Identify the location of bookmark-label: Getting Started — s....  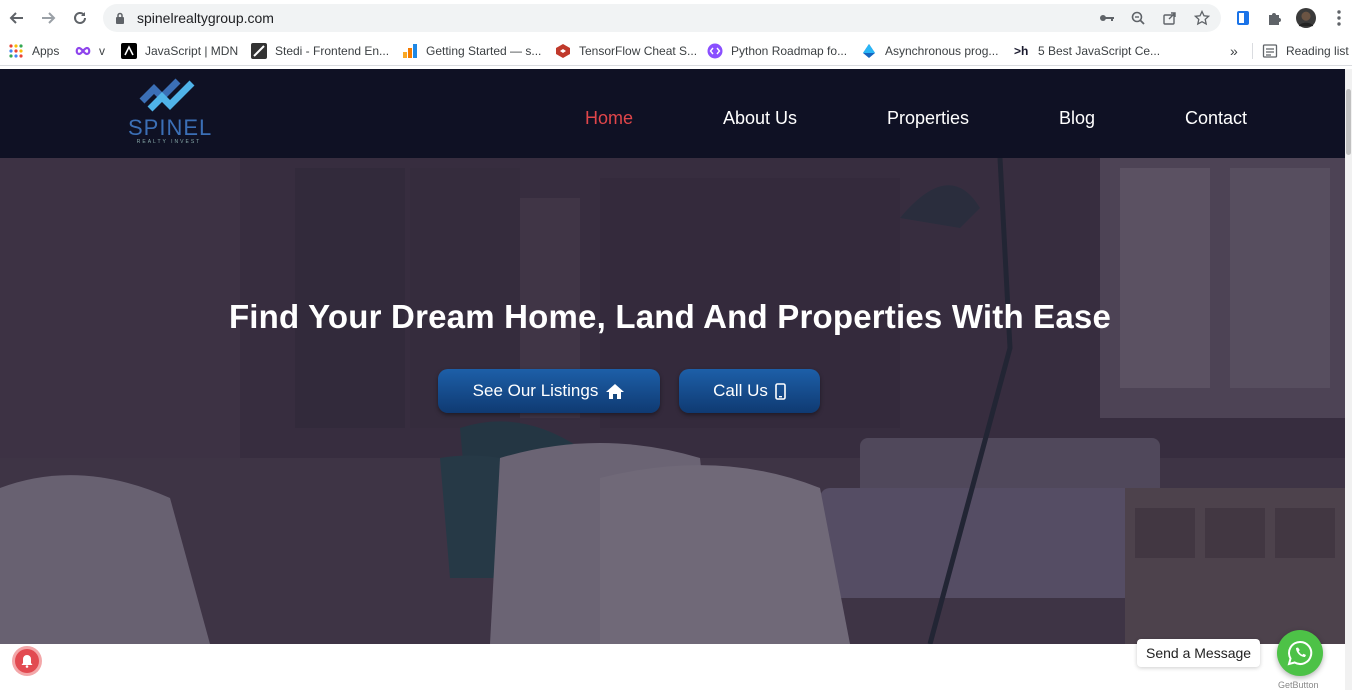
(484, 51).